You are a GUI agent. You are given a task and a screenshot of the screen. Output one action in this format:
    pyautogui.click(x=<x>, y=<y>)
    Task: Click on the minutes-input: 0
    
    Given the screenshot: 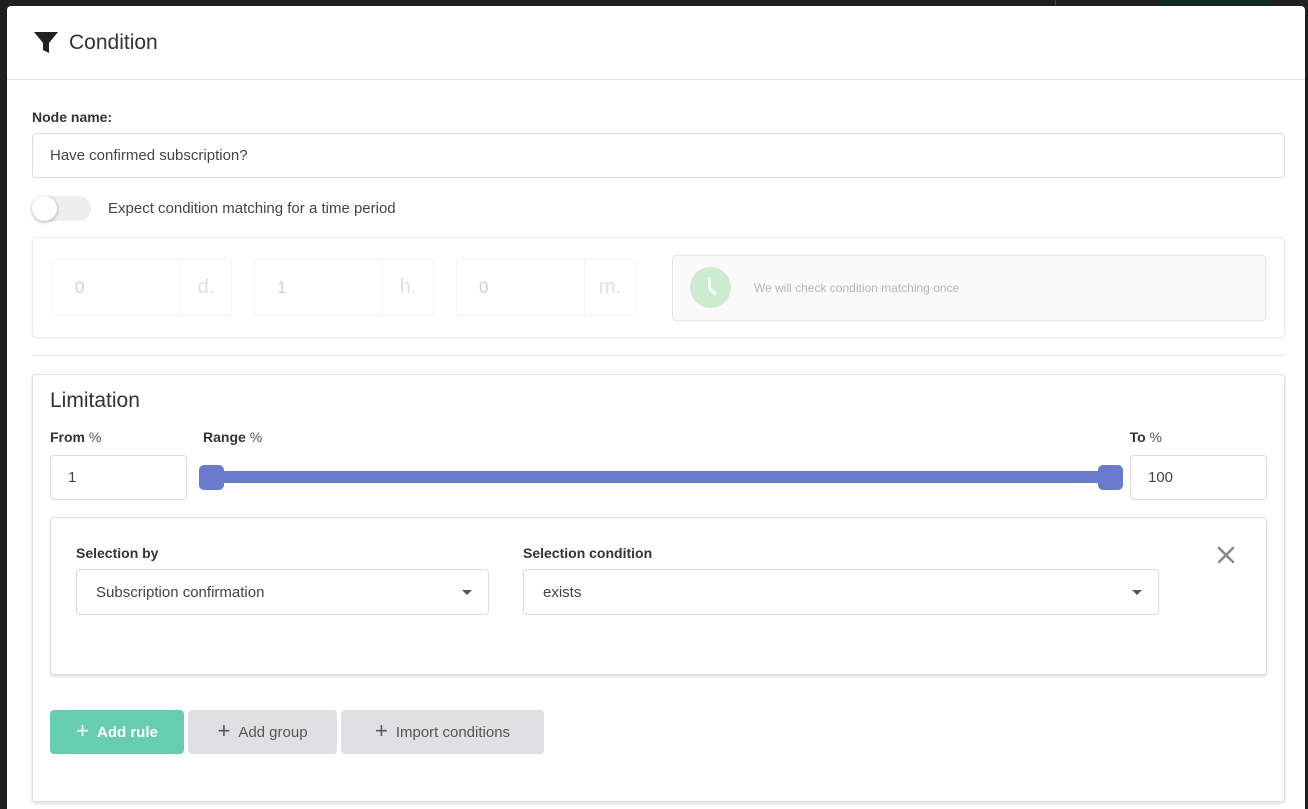 What is the action you would take?
    pyautogui.click(x=521, y=287)
    